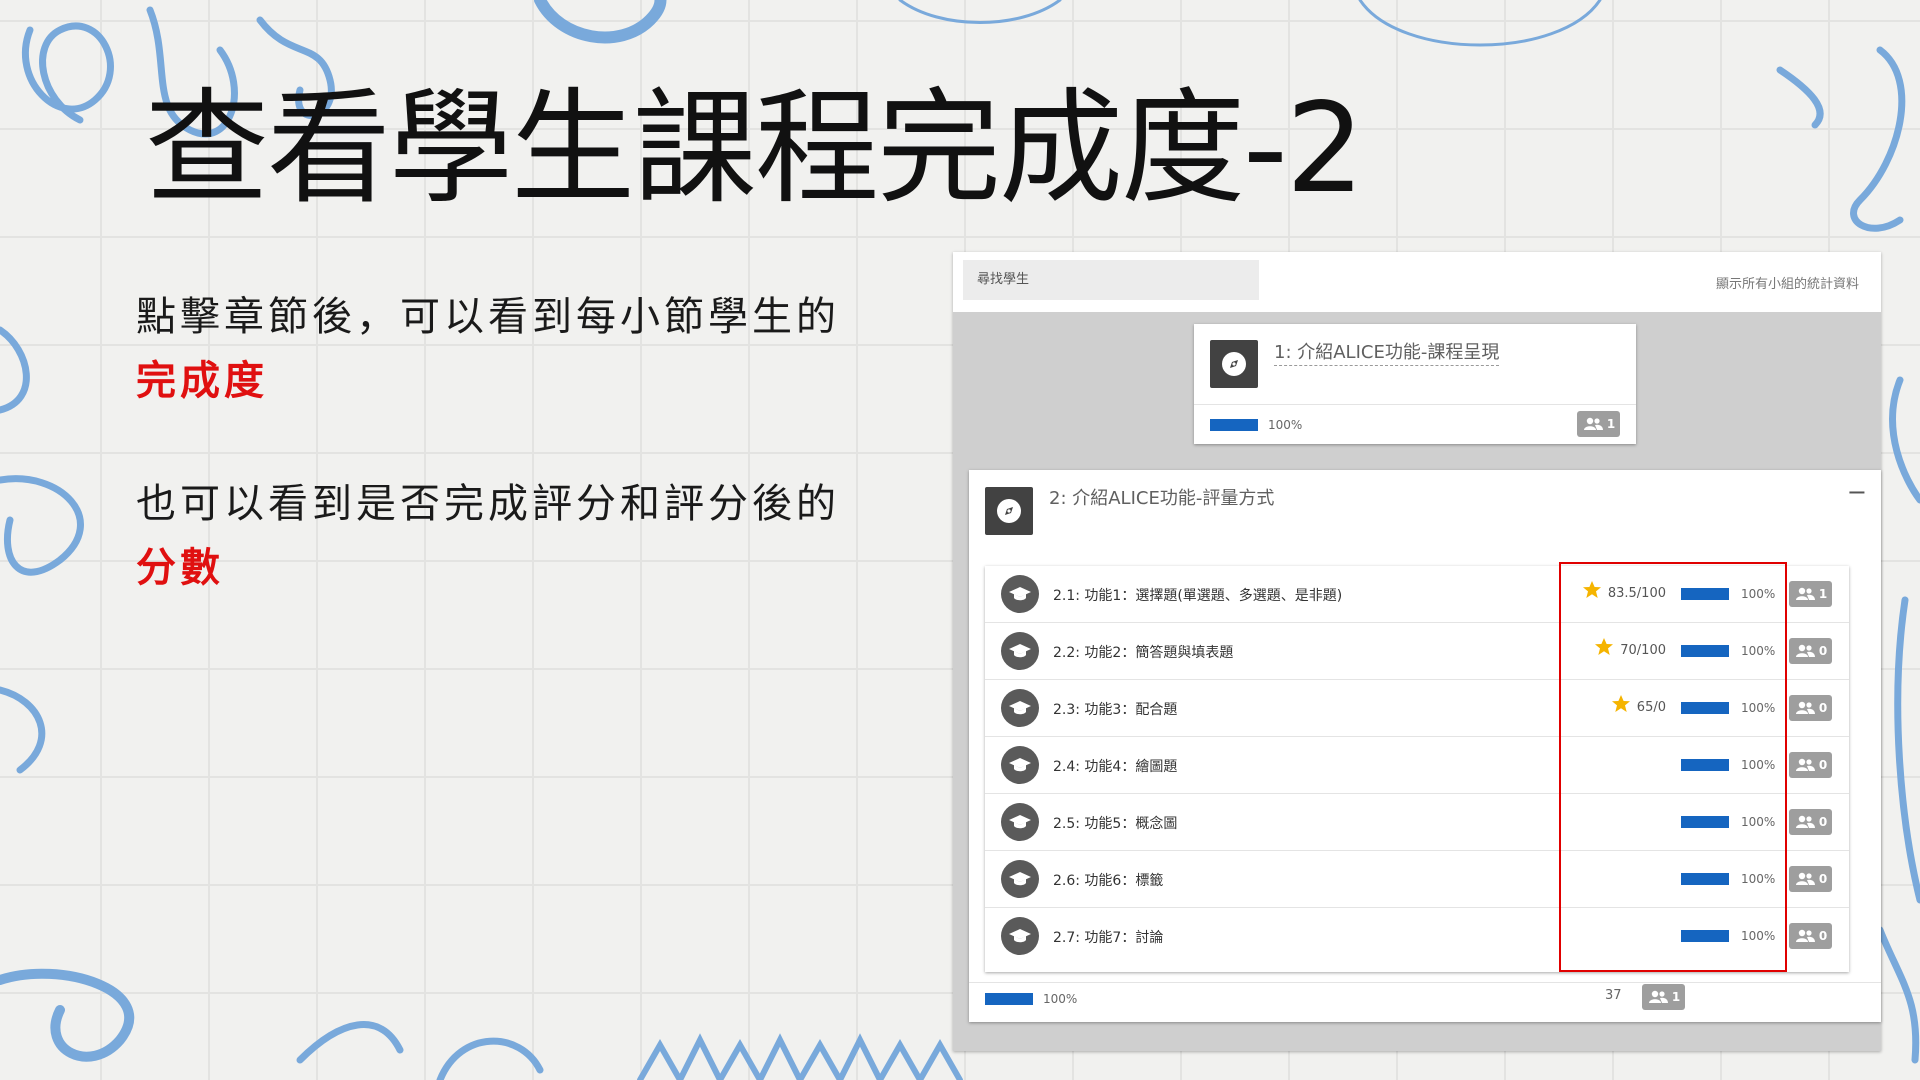 This screenshot has width=1920, height=1080. Describe the element at coordinates (1108, 937) in the screenshot. I see `lesson-name: 2.7: 功能7：討論` at that location.